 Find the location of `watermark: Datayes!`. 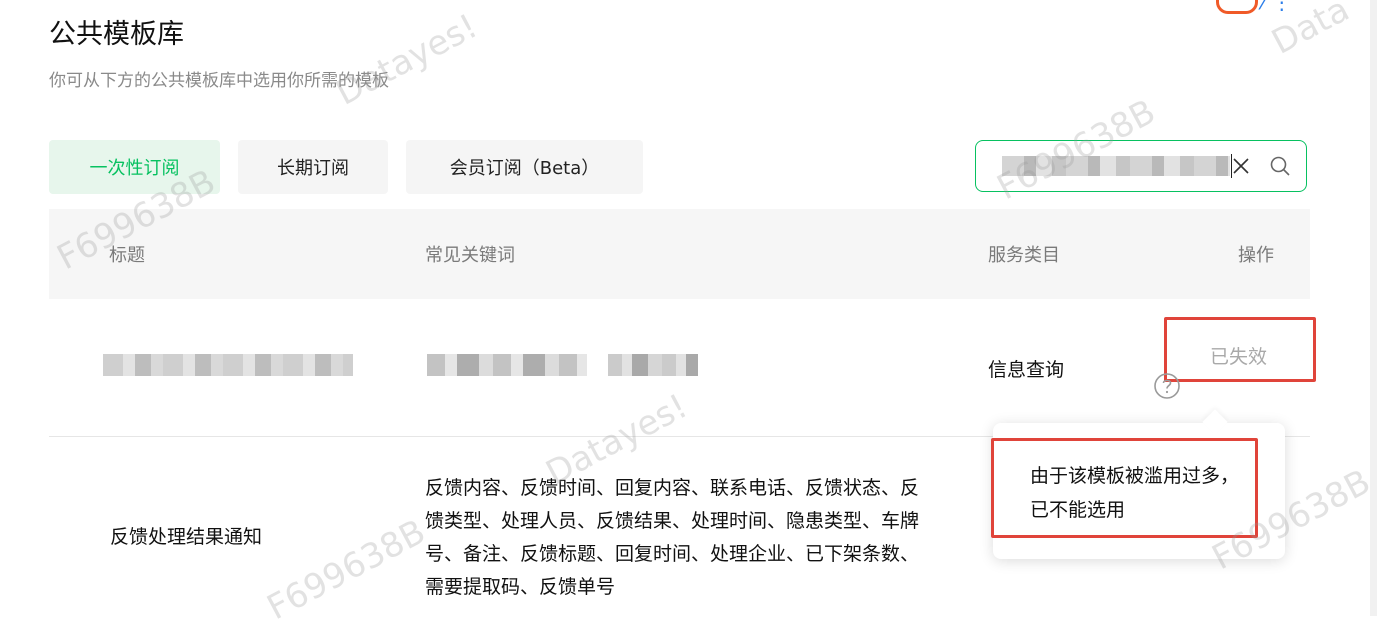

watermark: Datayes! is located at coordinates (406, 60).